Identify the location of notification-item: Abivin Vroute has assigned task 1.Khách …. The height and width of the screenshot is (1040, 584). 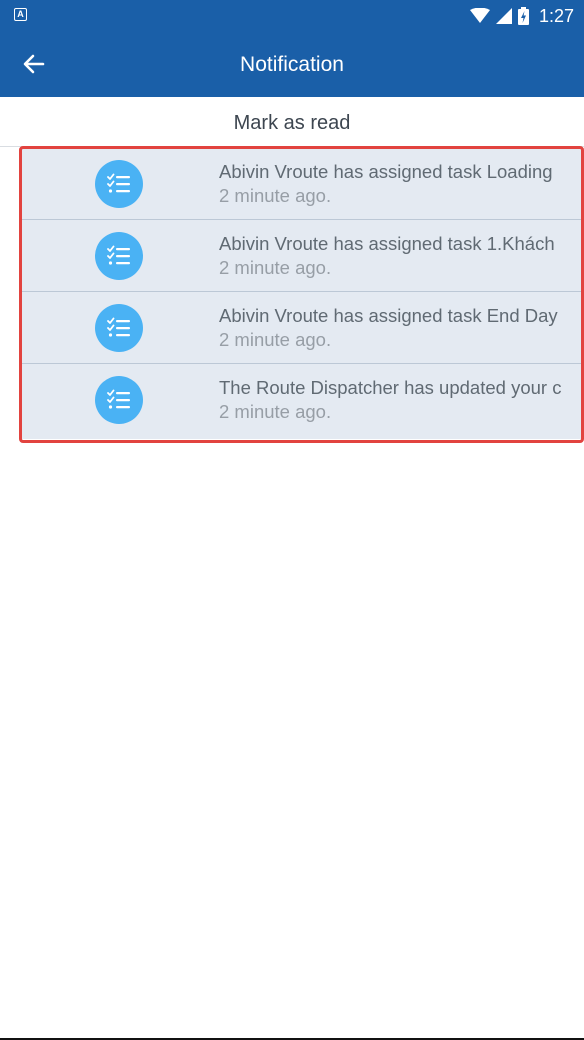
(303, 256).